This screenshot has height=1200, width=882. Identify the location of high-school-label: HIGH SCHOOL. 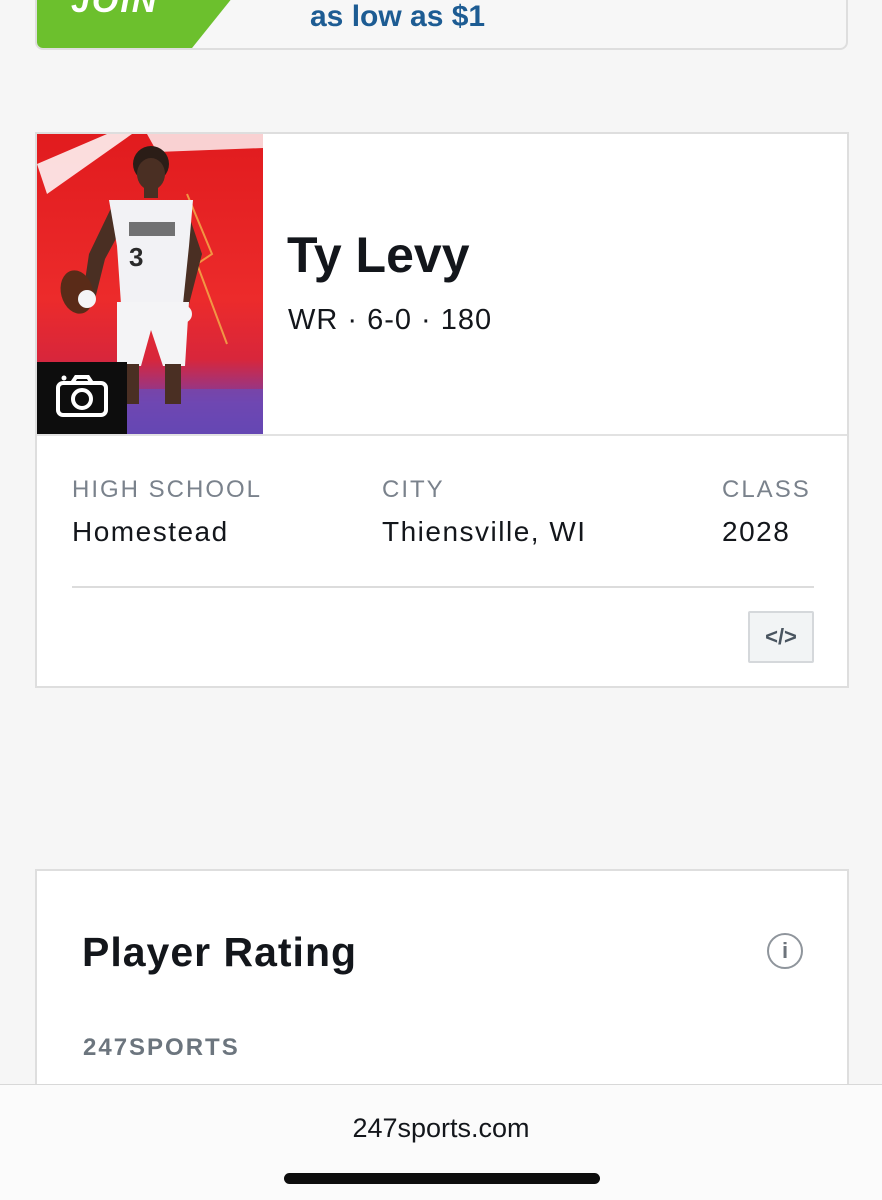
(167, 489).